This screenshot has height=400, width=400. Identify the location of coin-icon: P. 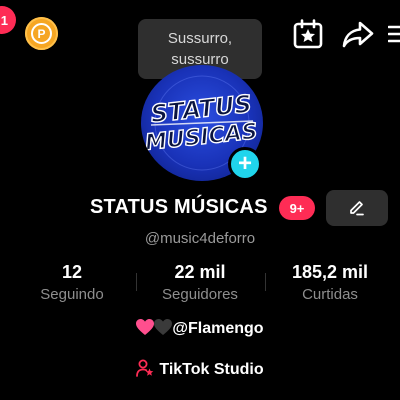
(41, 33).